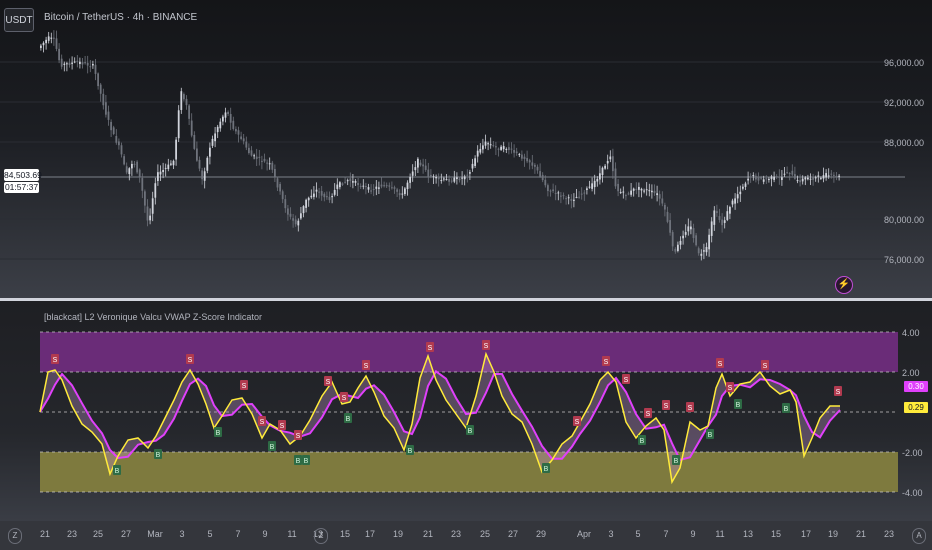 The image size is (932, 550). Describe the element at coordinates (916, 407) in the screenshot. I see `yellow-value-badge: 0.29` at that location.